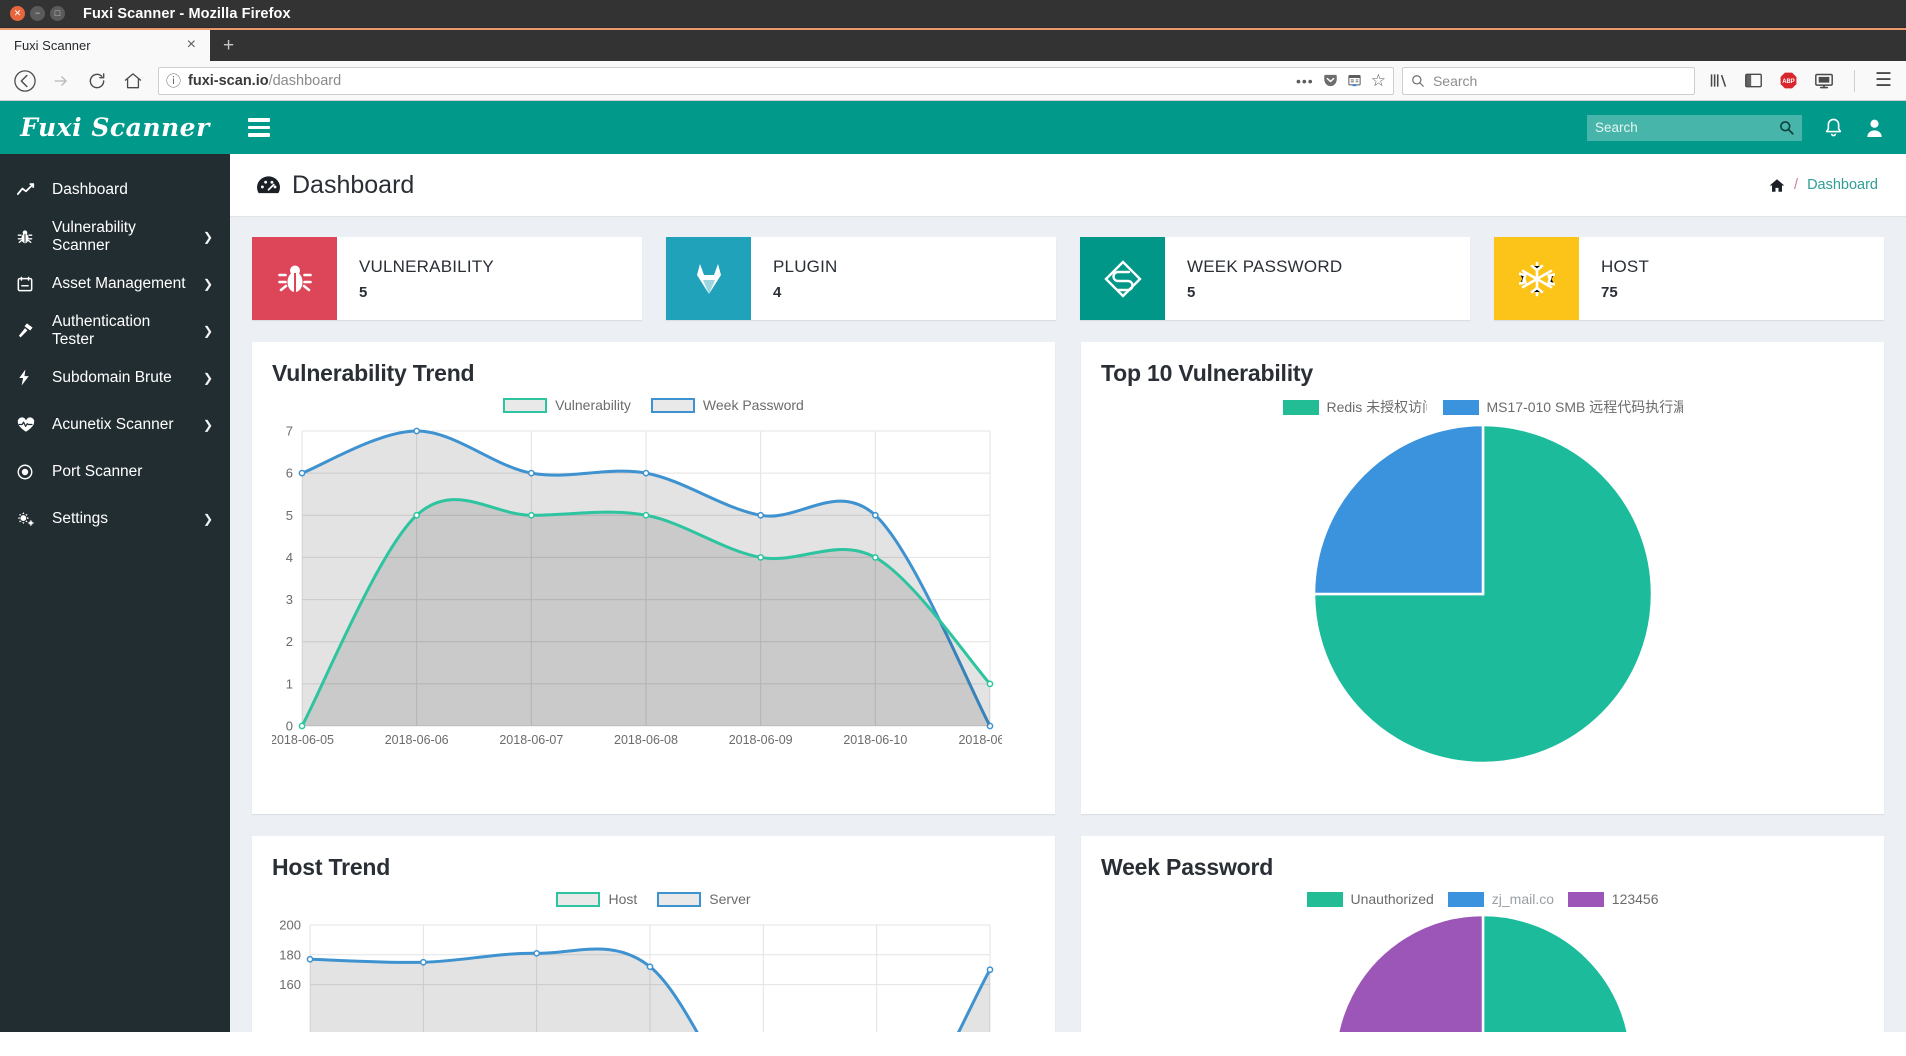 This screenshot has width=1906, height=1056. What do you see at coordinates (1354, 80) in the screenshot?
I see `reader-icon` at bounding box center [1354, 80].